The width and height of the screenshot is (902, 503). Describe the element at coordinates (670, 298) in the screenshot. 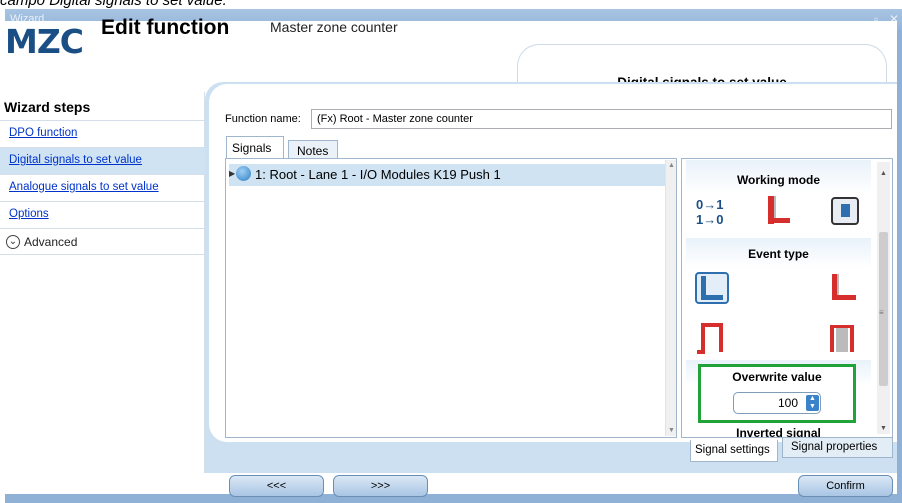

I see `signals-scrollbar: ▲ ▼` at that location.